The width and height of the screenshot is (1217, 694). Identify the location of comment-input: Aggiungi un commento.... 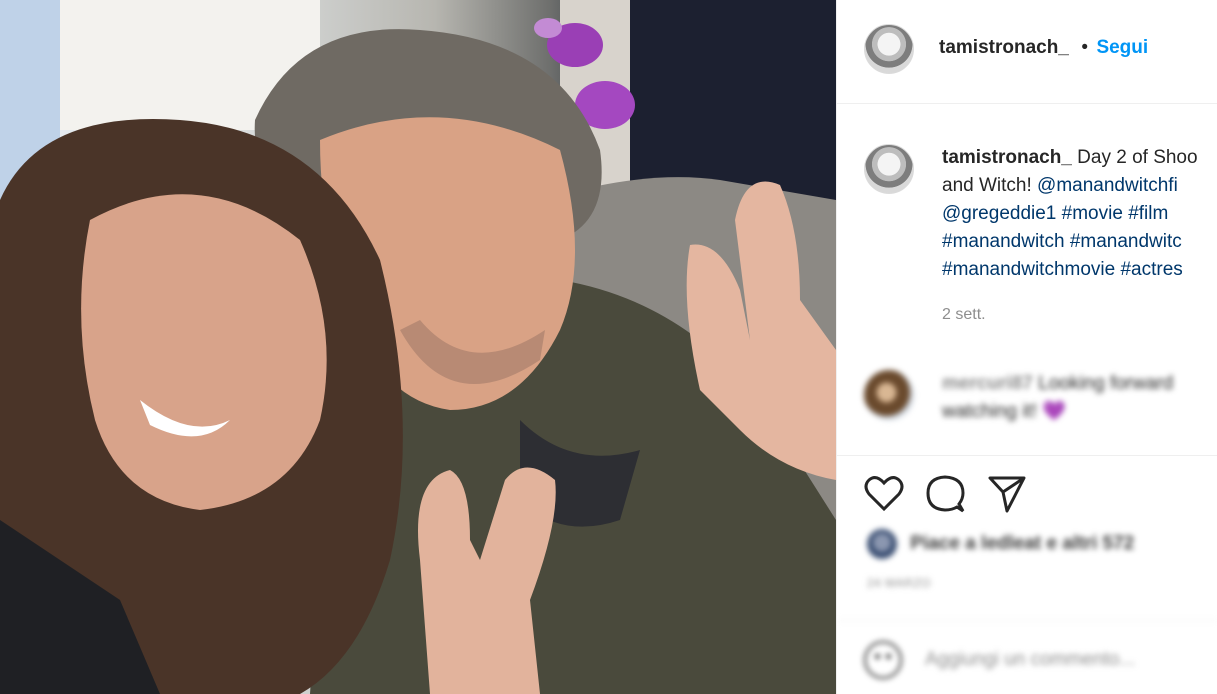
(1030, 660).